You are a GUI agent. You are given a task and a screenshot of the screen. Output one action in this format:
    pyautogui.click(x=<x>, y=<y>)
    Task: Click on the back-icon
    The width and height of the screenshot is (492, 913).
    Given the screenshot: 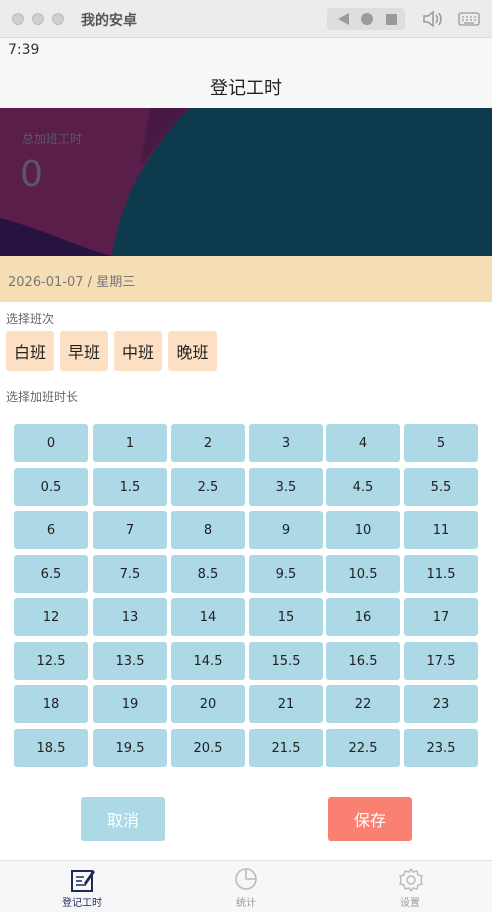 What is the action you would take?
    pyautogui.click(x=343, y=19)
    